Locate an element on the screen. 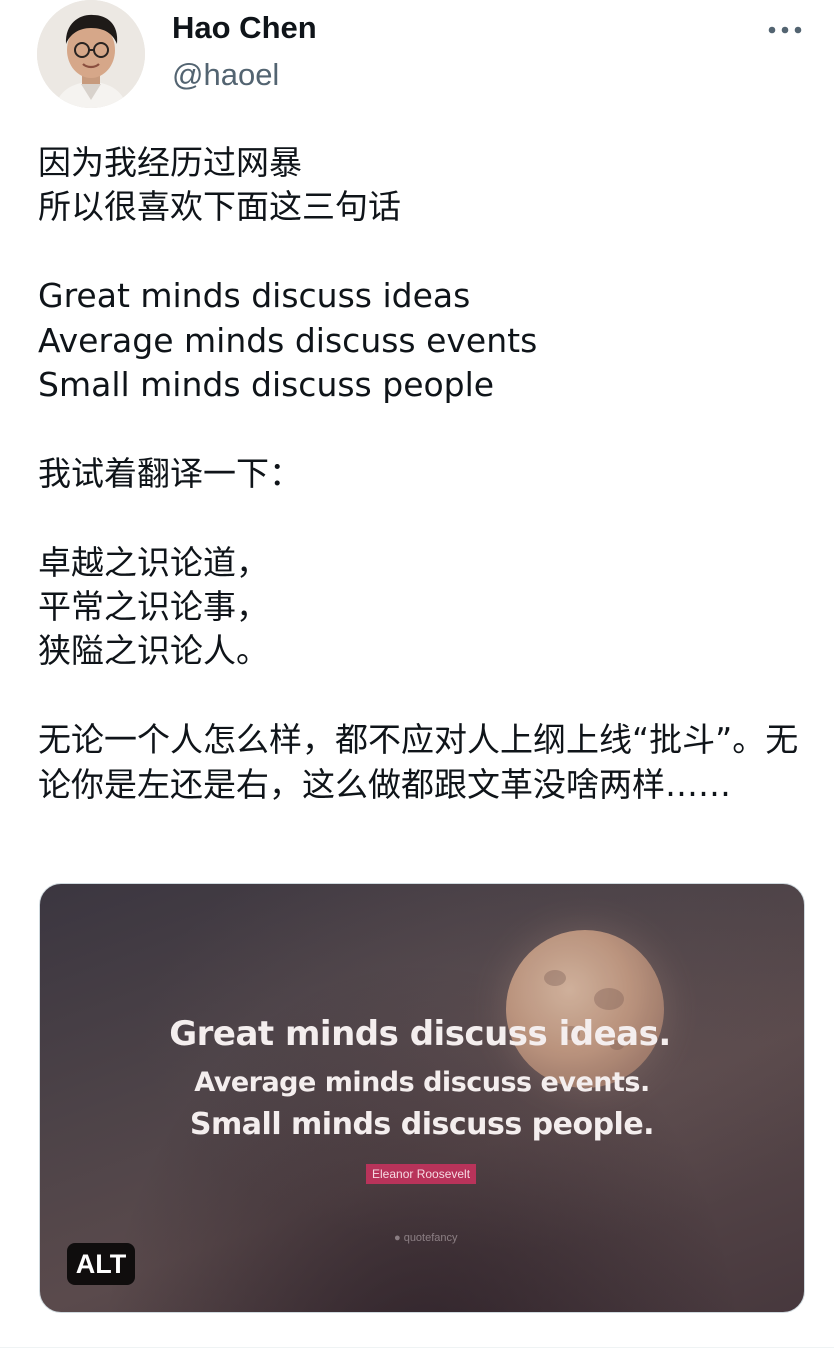 The image size is (834, 1352). more-options-button is located at coordinates (785, 30).